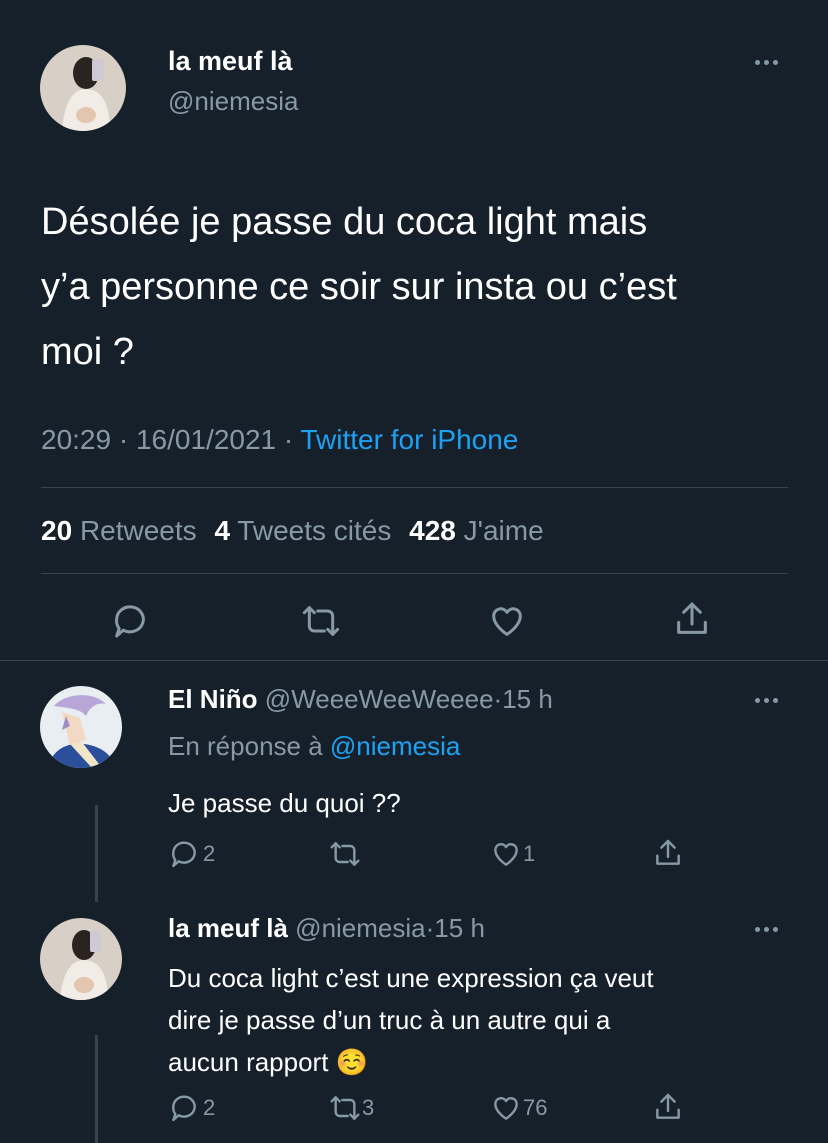  I want to click on tweet-text-line-2: y’a personne ce soir sur insta ou c’est, so click(359, 287).